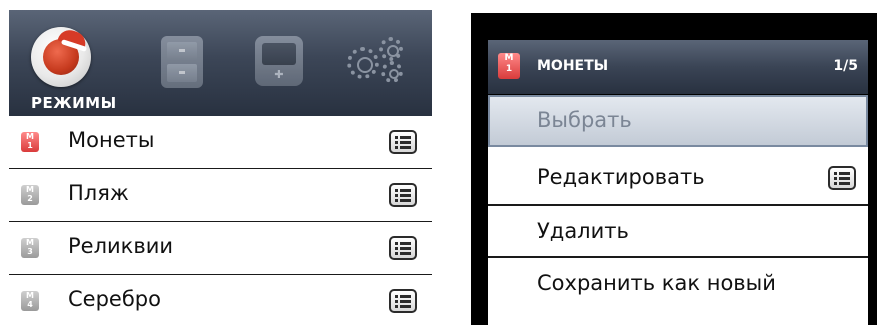 Image resolution: width=879 pixels, height=327 pixels. Describe the element at coordinates (74, 103) in the screenshot. I see `modes-title: РЕЖИМЫ` at that location.